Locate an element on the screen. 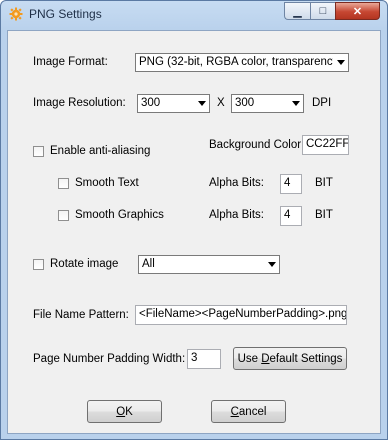 This screenshot has width=388, height=440. file-name-pattern-input: <FileName><PageNumberPadding>.png is located at coordinates (241, 315).